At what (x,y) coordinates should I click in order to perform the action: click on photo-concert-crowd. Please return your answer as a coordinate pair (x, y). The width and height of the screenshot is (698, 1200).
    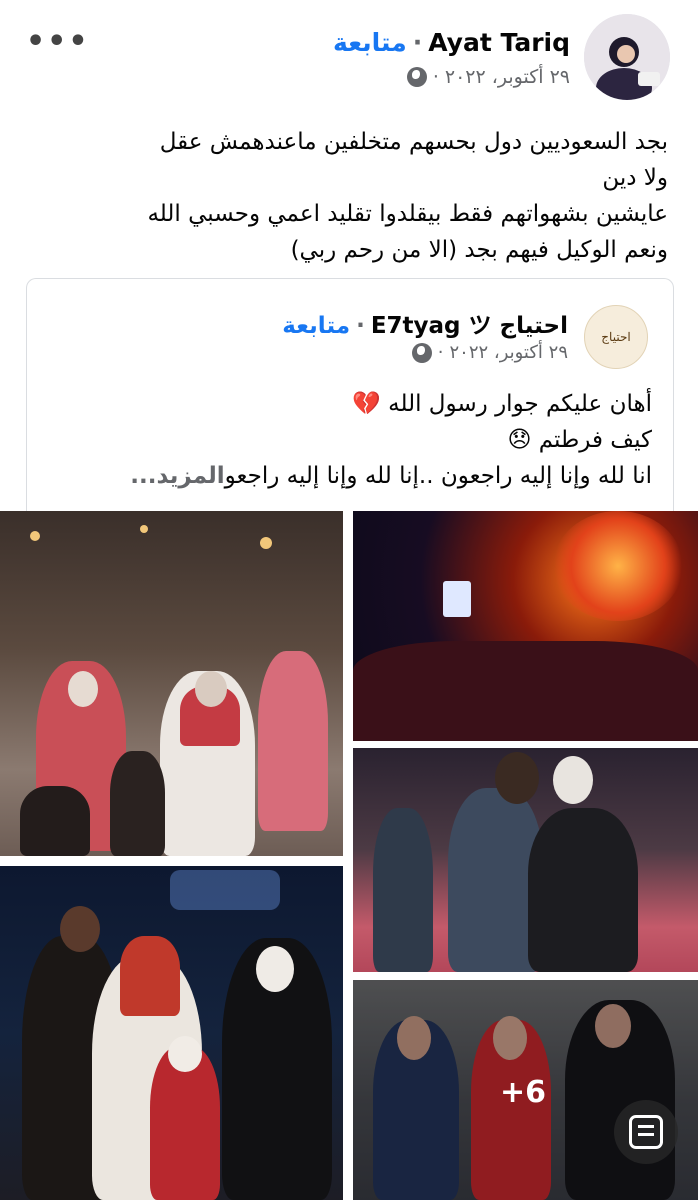
    Looking at the image, I should click on (525, 626).